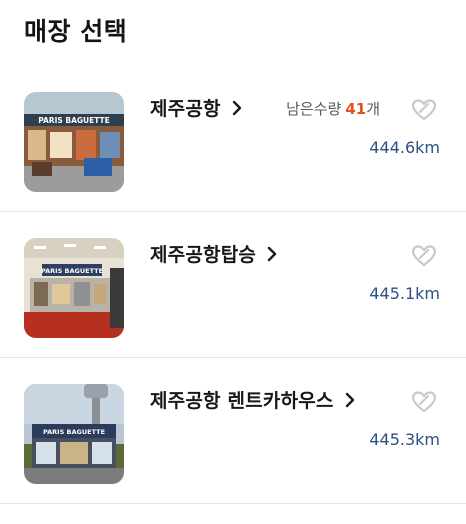  I want to click on store-image-interior: PARIS BAGUETTE, so click(74, 142).